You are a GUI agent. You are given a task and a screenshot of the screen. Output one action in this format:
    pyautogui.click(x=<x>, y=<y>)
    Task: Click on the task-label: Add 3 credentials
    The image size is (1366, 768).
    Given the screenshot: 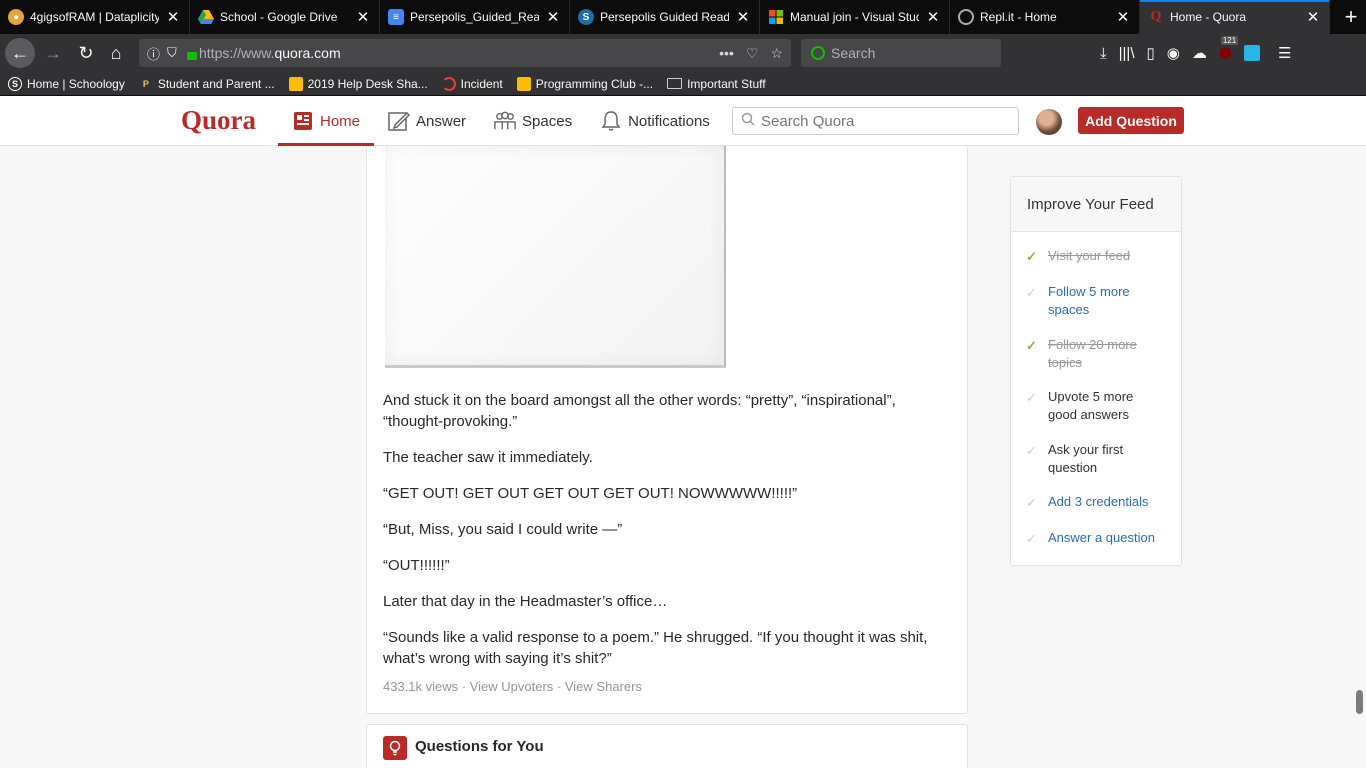 What is the action you would take?
    pyautogui.click(x=1098, y=501)
    